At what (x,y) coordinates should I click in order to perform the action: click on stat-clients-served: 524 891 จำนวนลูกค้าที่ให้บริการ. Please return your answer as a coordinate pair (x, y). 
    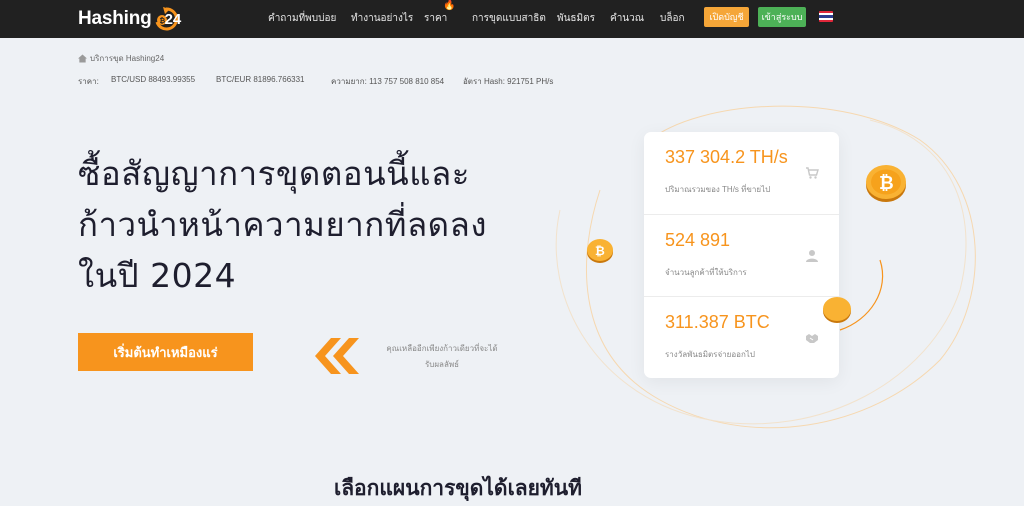
    Looking at the image, I should click on (741, 255).